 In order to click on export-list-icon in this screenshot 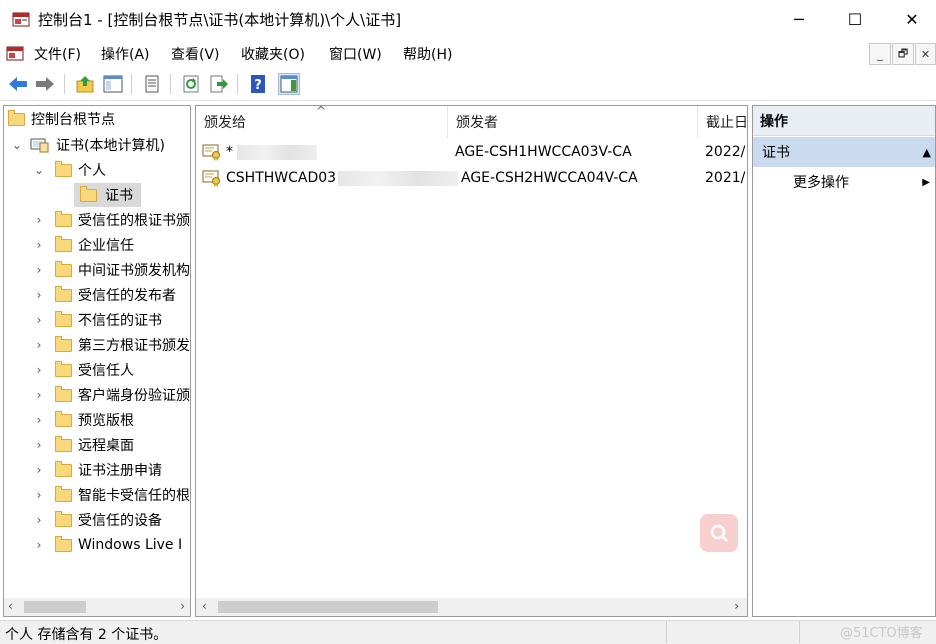, I will do `click(219, 84)`.